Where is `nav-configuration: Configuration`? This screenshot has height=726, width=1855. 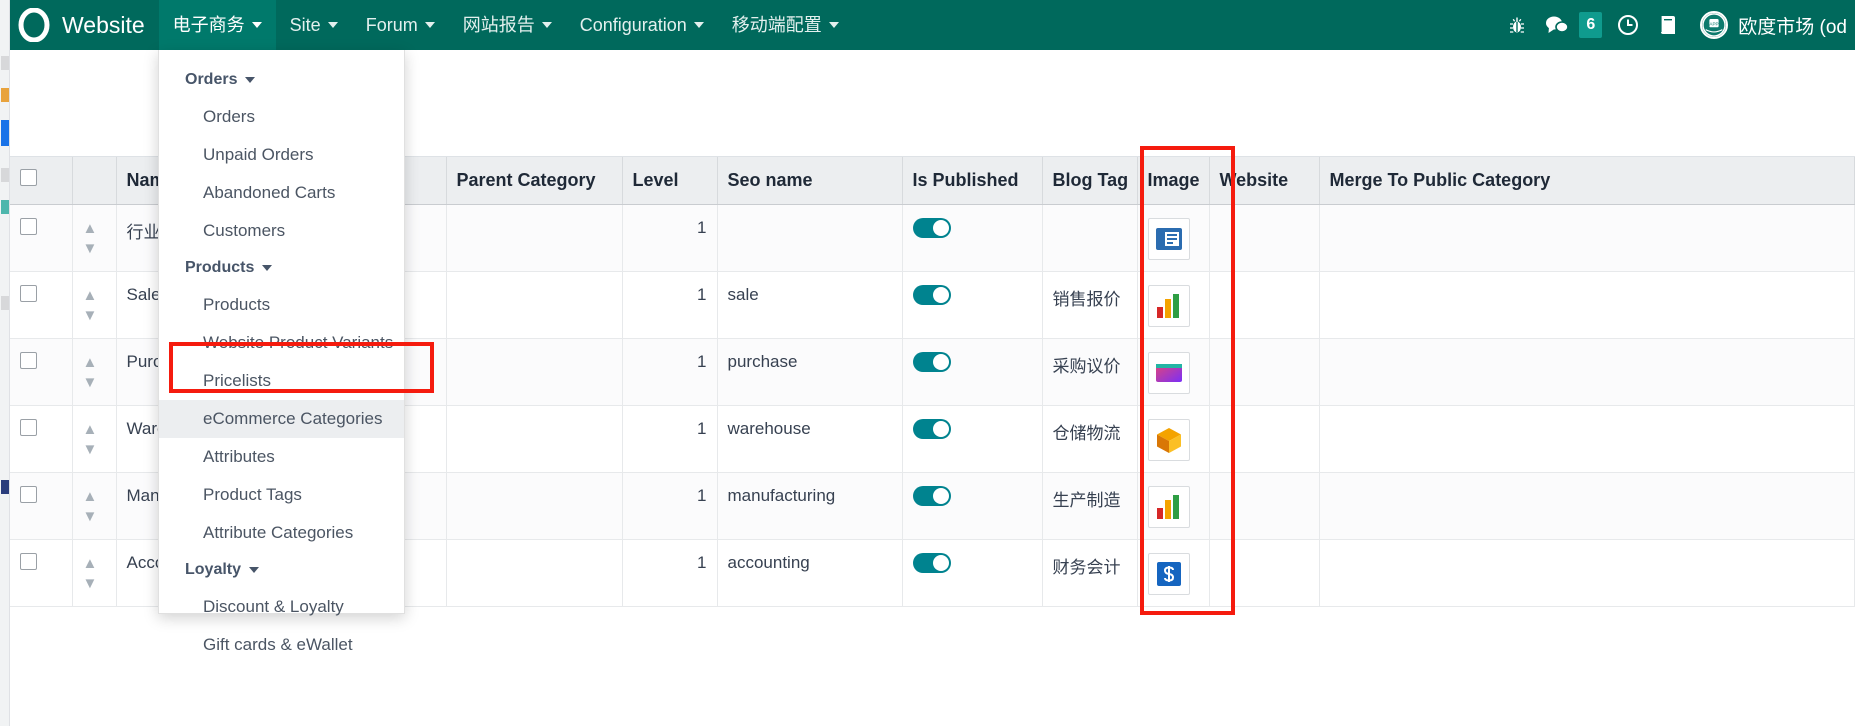 nav-configuration: Configuration is located at coordinates (642, 25).